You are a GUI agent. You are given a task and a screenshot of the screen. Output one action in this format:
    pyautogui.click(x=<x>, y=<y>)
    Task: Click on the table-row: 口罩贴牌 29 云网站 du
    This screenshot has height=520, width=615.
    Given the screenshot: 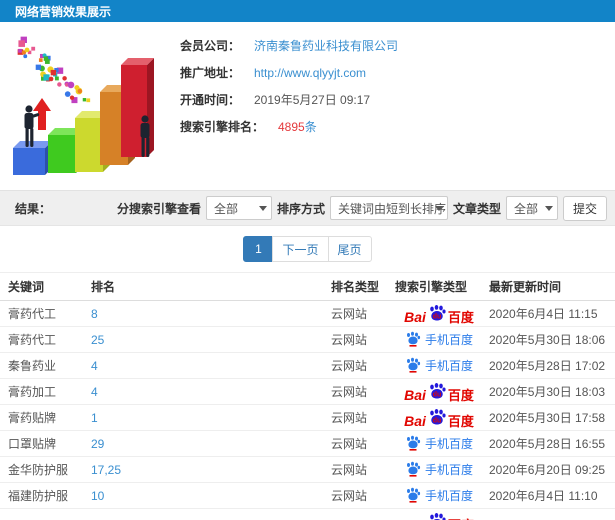 What is the action you would take?
    pyautogui.click(x=307, y=444)
    